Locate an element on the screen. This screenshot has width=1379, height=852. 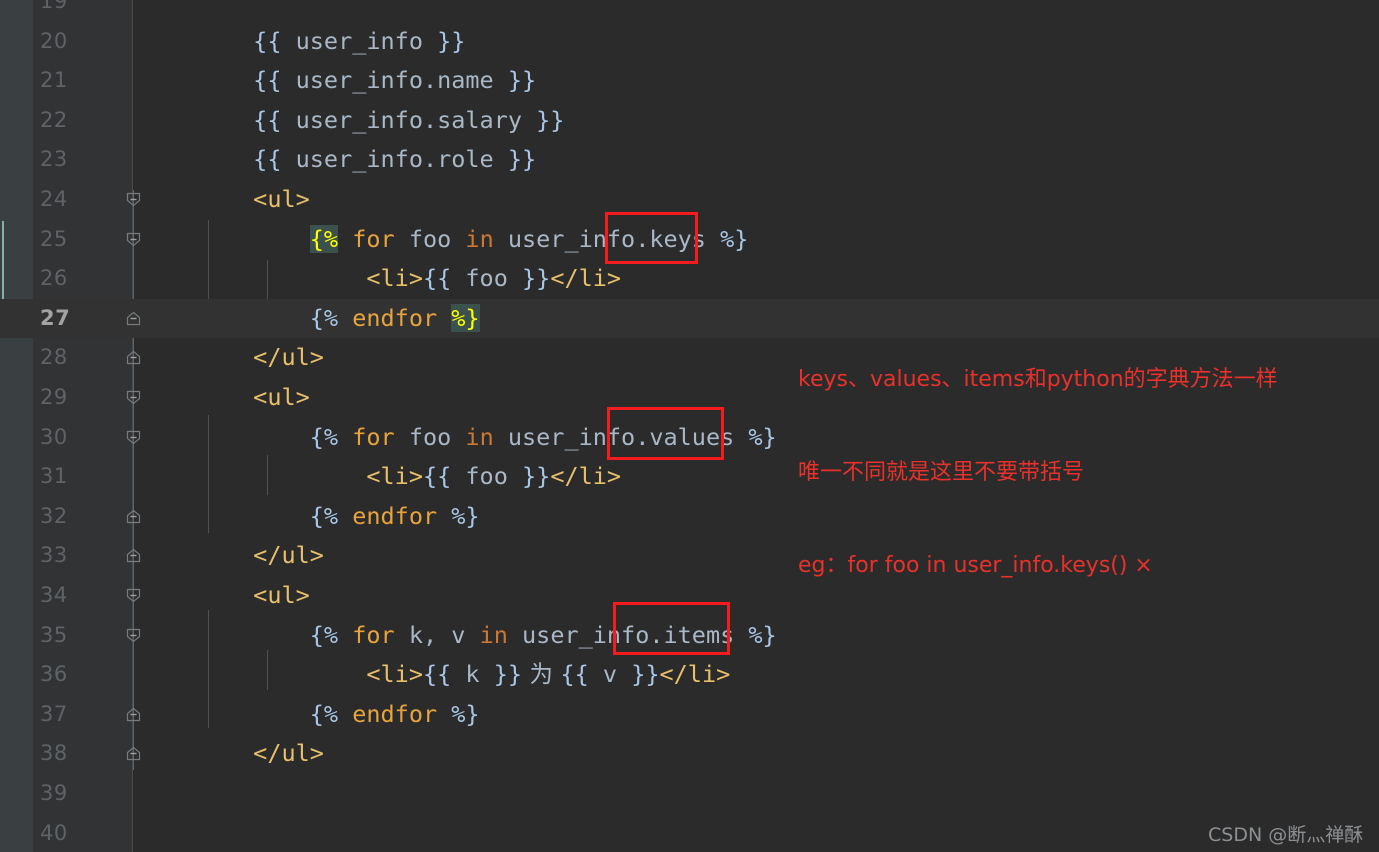
code-line-text: {% for k, v in user_info.items %} is located at coordinates (458, 636).